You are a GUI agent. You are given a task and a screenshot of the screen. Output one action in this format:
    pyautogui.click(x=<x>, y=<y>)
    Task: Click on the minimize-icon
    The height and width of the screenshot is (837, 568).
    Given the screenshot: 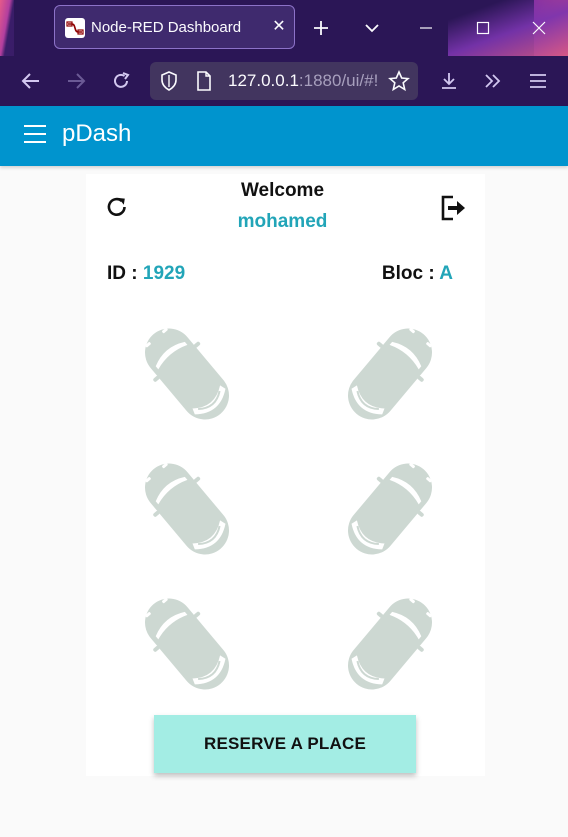 What is the action you would take?
    pyautogui.click(x=426, y=28)
    